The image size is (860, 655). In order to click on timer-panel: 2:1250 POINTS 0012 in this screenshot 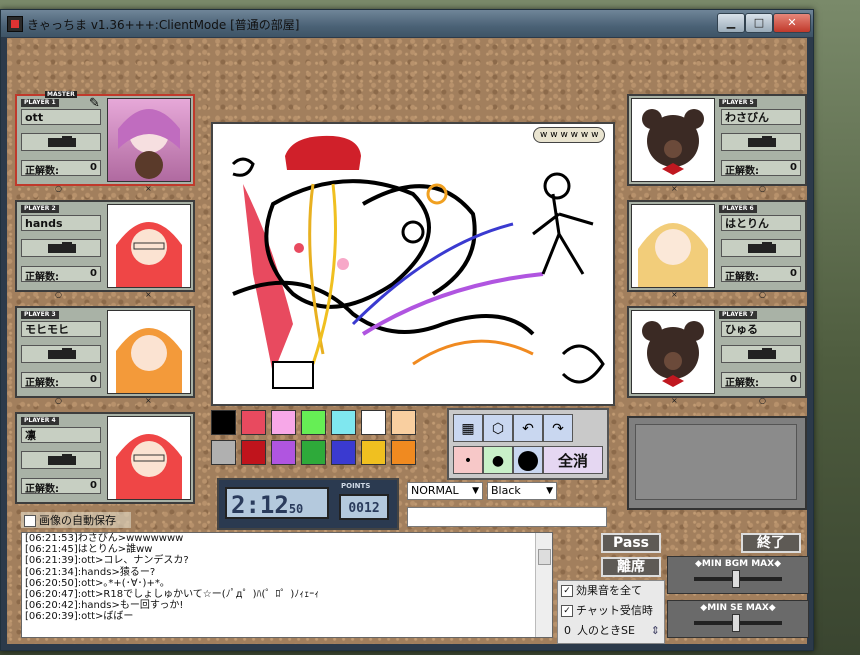, I will do `click(308, 504)`.